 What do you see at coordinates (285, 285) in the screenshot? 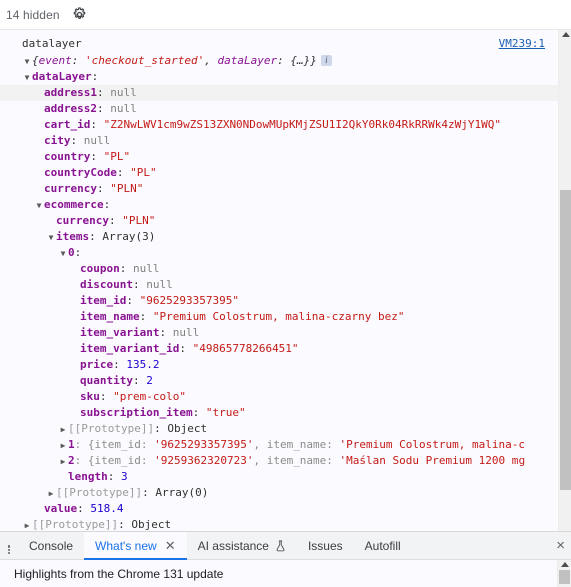
I see `object-property-row: discount: null` at bounding box center [285, 285].